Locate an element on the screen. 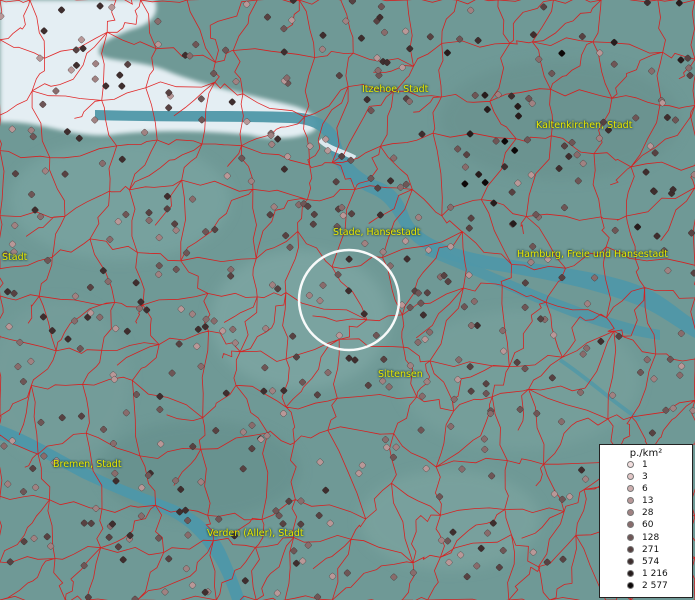  legend-value: 60 is located at coordinates (648, 525).